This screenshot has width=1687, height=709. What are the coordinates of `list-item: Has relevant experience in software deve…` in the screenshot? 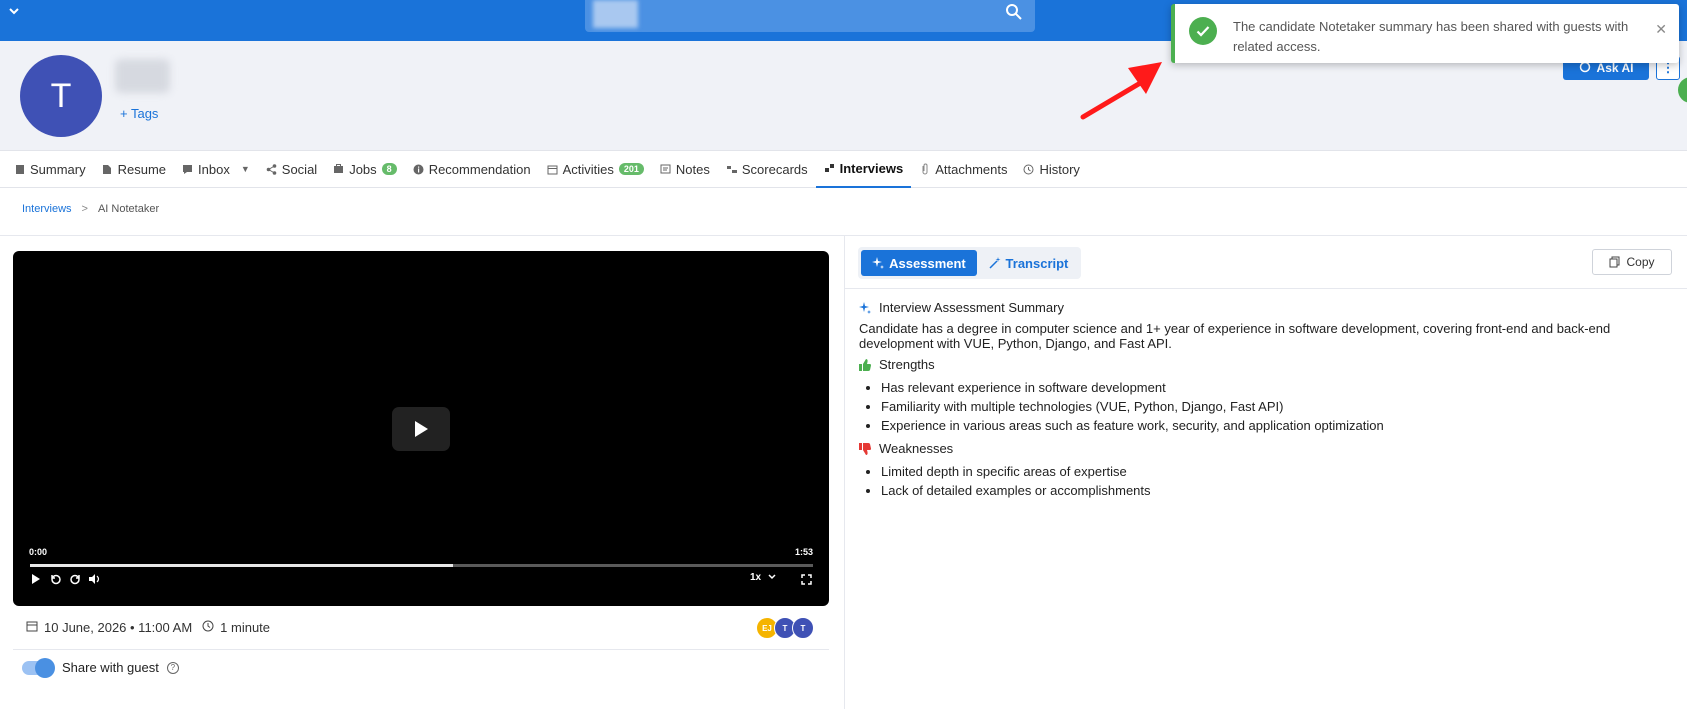 It's located at (1277, 387).